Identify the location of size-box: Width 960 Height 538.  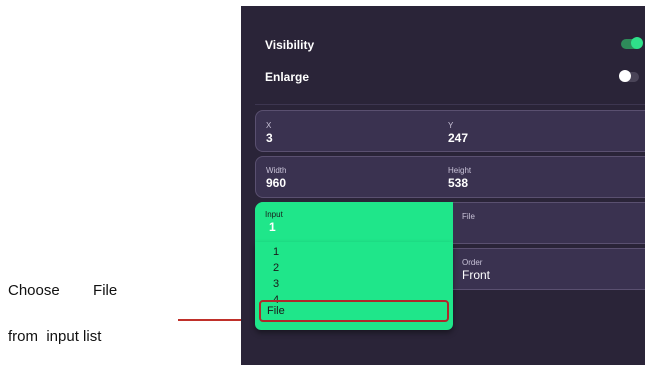
(450, 177).